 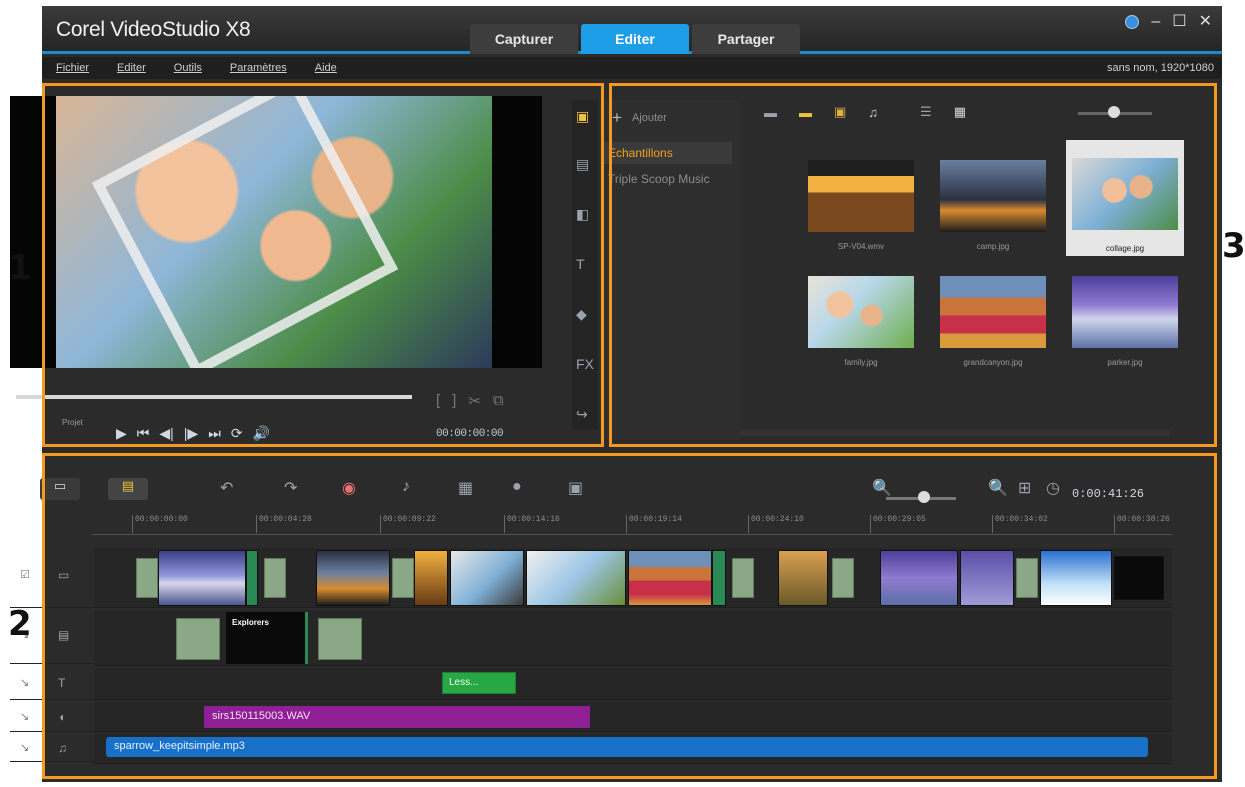 What do you see at coordinates (1160, 68) in the screenshot?
I see `project-info: sans nom, 1920*1080` at bounding box center [1160, 68].